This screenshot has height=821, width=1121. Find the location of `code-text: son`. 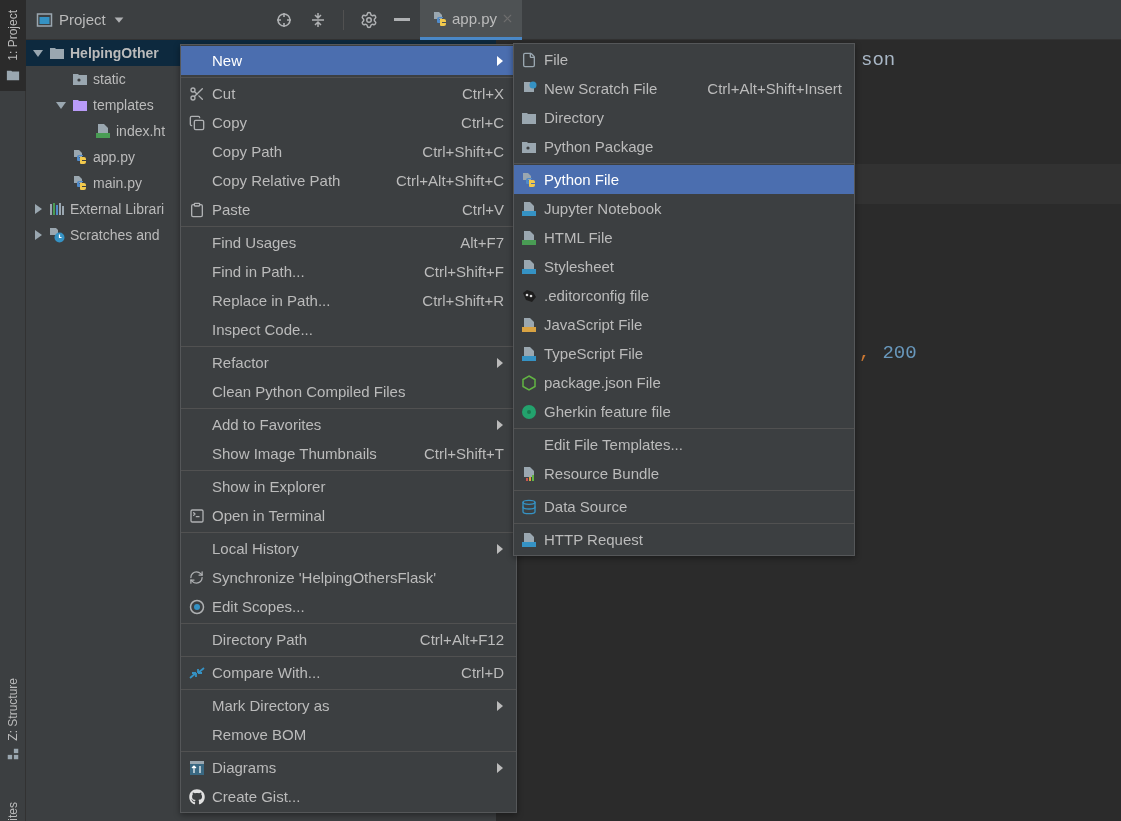

code-text: son is located at coordinates (878, 61).